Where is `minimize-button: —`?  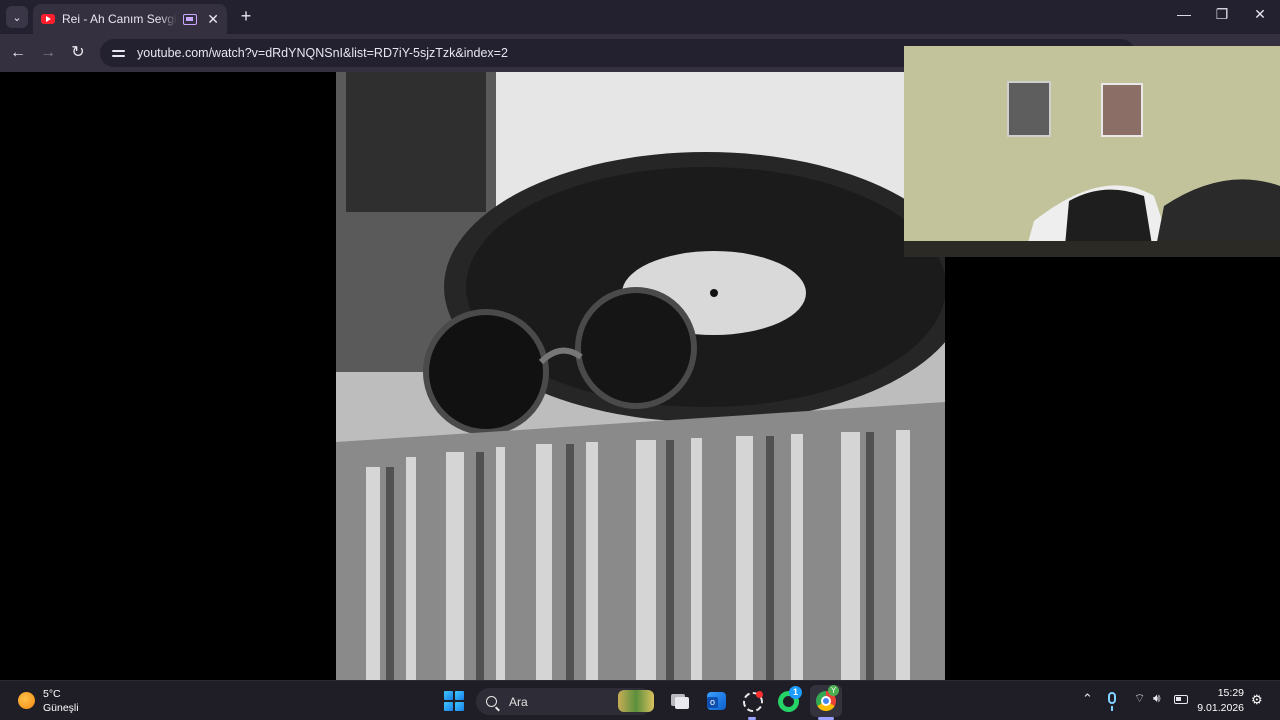 minimize-button: — is located at coordinates (1184, 14).